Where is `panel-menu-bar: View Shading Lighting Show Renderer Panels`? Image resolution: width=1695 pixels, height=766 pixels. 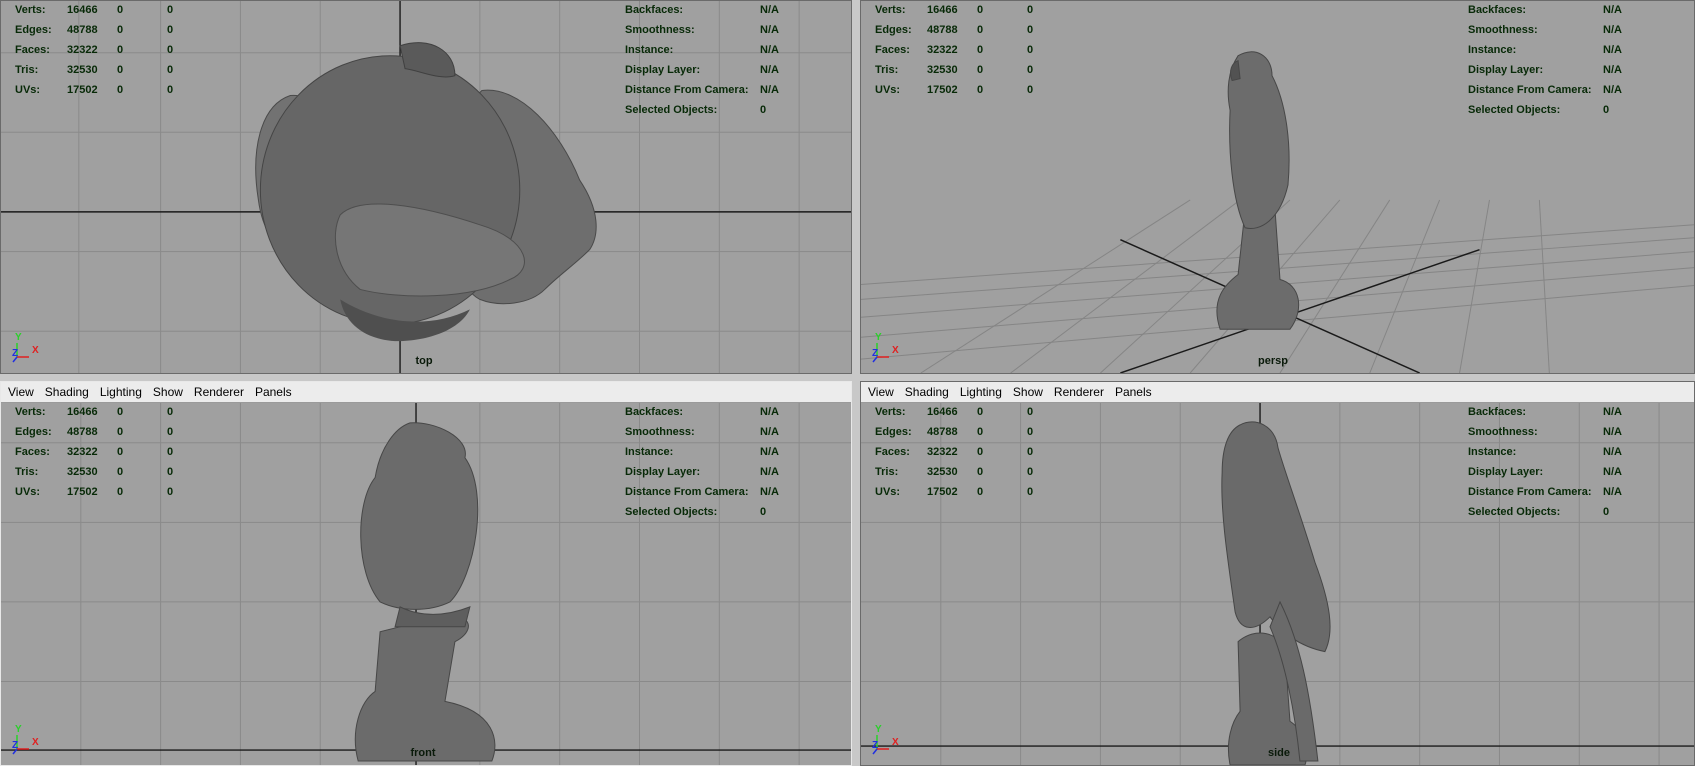
panel-menu-bar: View Shading Lighting Show Renderer Panels is located at coordinates (1277, 392).